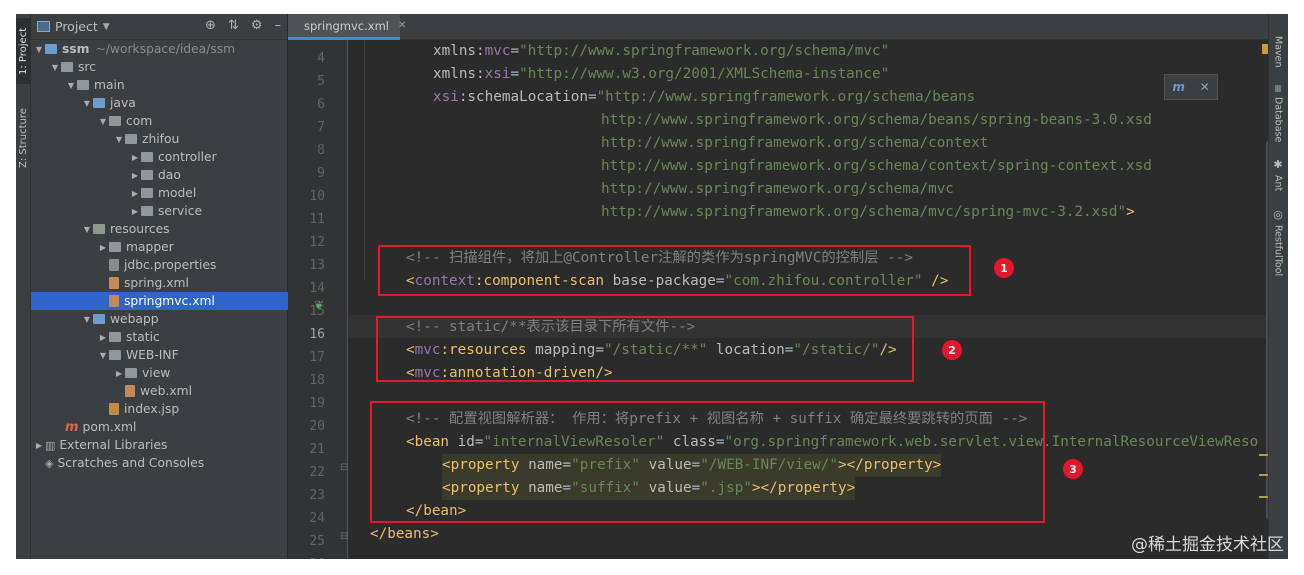  What do you see at coordinates (159, 49) in the screenshot?
I see `tree-item-ssm: ▼ ssm ~/workspace/idea/ssm` at bounding box center [159, 49].